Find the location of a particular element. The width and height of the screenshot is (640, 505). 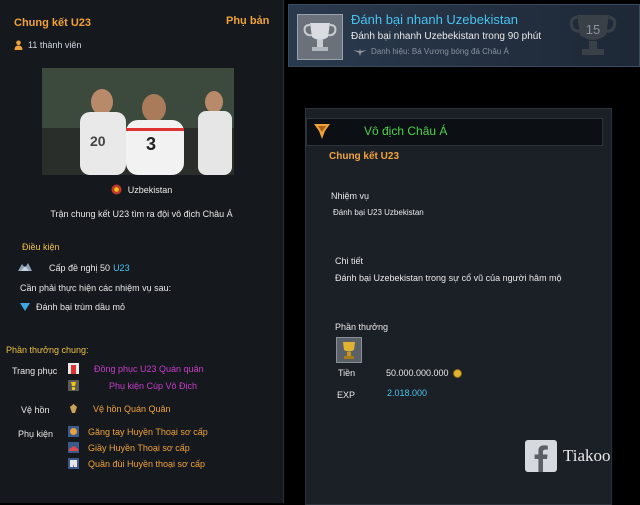

mission-prompt: Cần phải thực hiện các nhiệm vụ sau: is located at coordinates (96, 288).